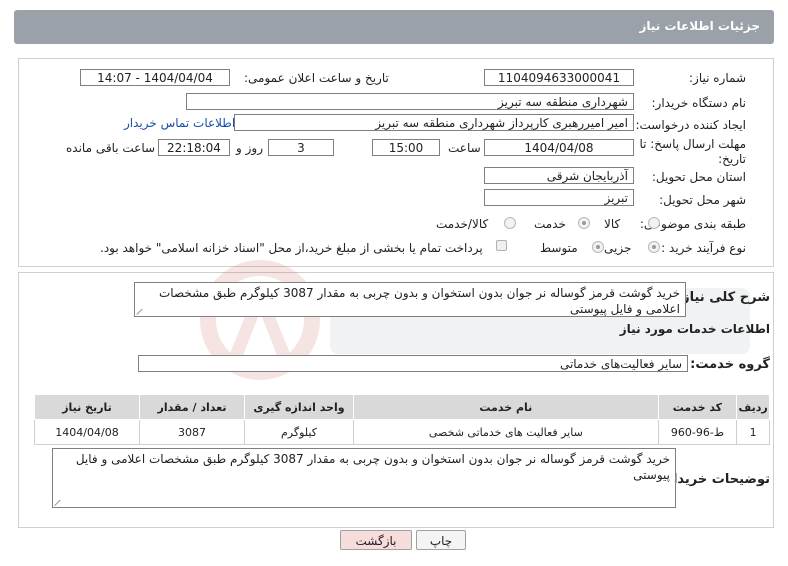 This screenshot has width=788, height=566. I want to click on category-radio-service, so click(584, 223).